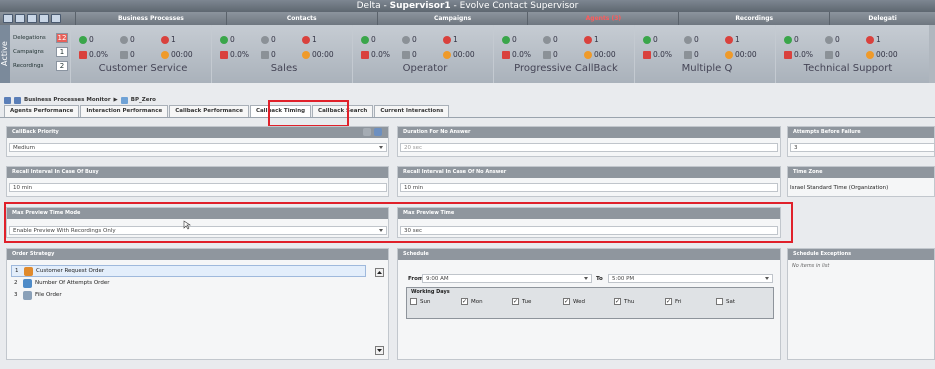  I want to click on day-checkbox-sat: Sat, so click(741, 301).